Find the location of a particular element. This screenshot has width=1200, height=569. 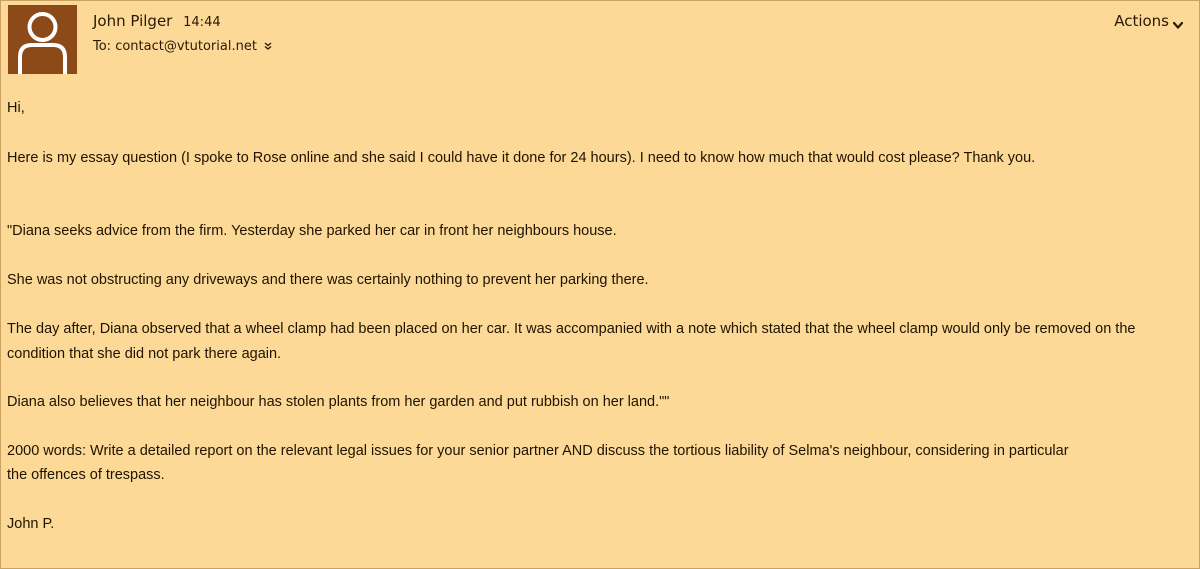

double-chevron-down-icon is located at coordinates (268, 47).